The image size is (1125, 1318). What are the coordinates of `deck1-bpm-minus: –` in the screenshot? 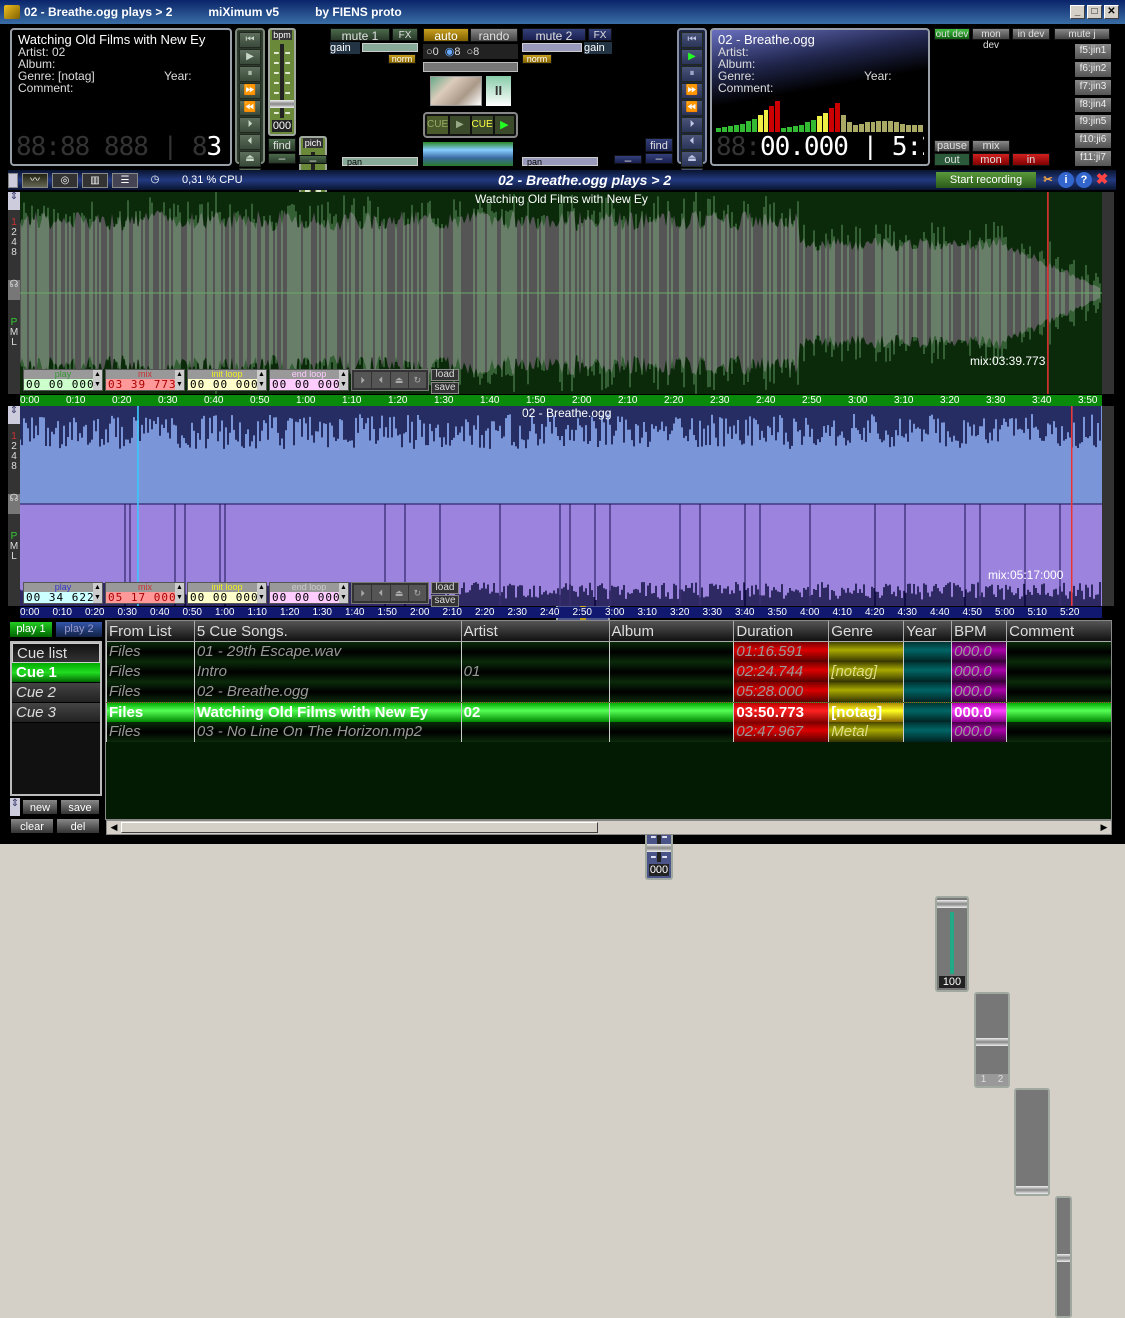 It's located at (282, 158).